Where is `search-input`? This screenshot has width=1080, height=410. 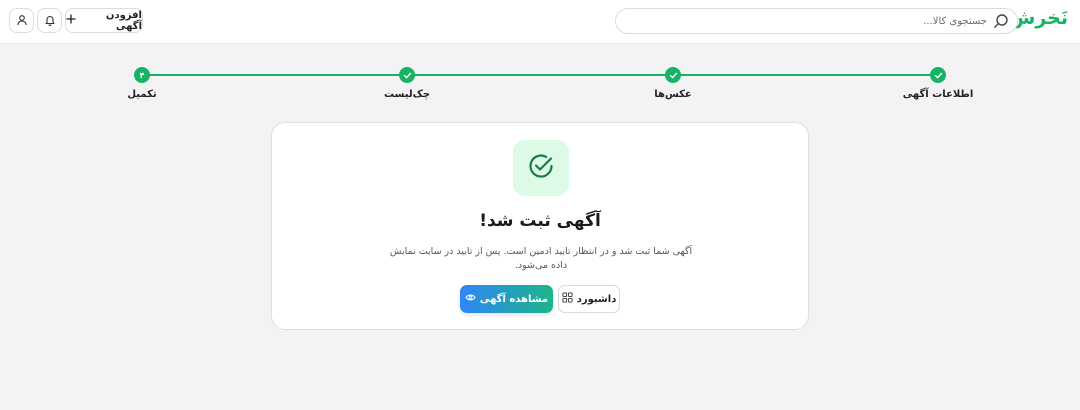
search-input is located at coordinates (817, 21).